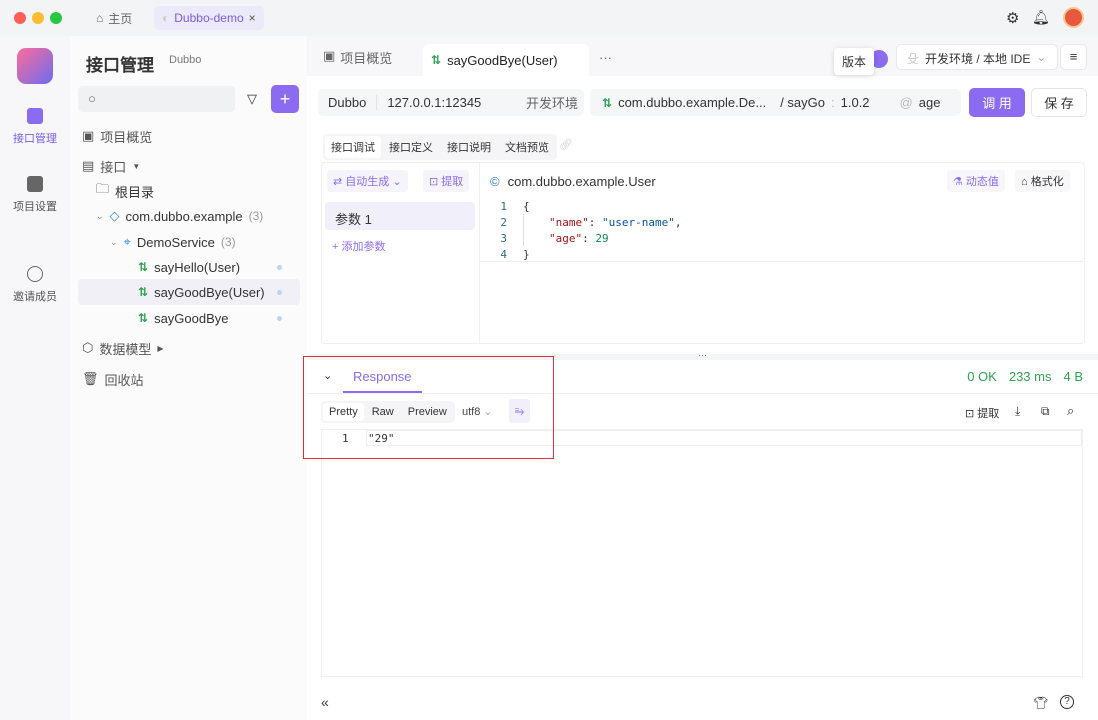 The width and height of the screenshot is (1098, 720). What do you see at coordinates (605, 57) in the screenshot?
I see `more-tabs-button: ···` at bounding box center [605, 57].